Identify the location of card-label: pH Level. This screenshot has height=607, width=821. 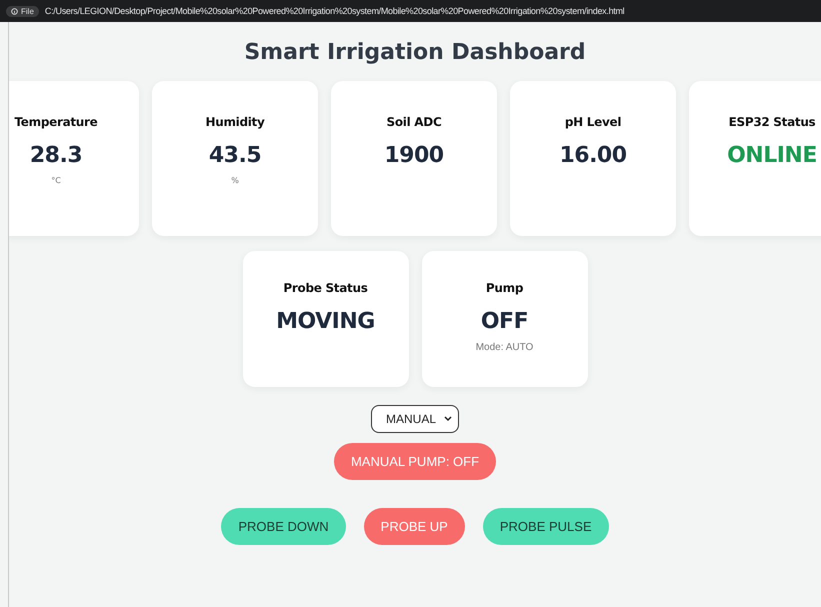
(593, 122).